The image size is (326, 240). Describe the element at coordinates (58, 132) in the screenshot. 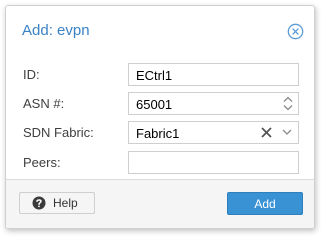

I see `fabric-label: SDN Fabric:` at that location.